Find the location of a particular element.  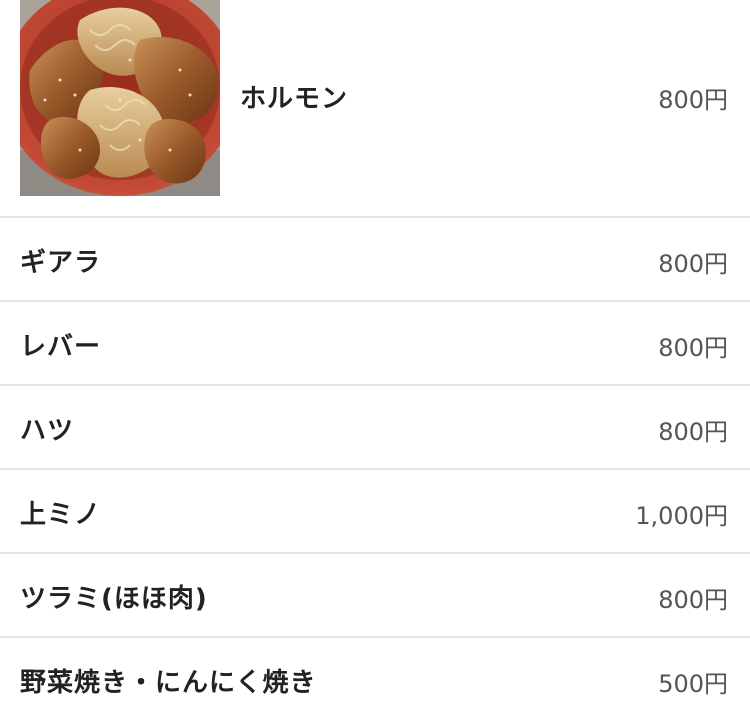

menu-item-name: ホルモン is located at coordinates (294, 99).